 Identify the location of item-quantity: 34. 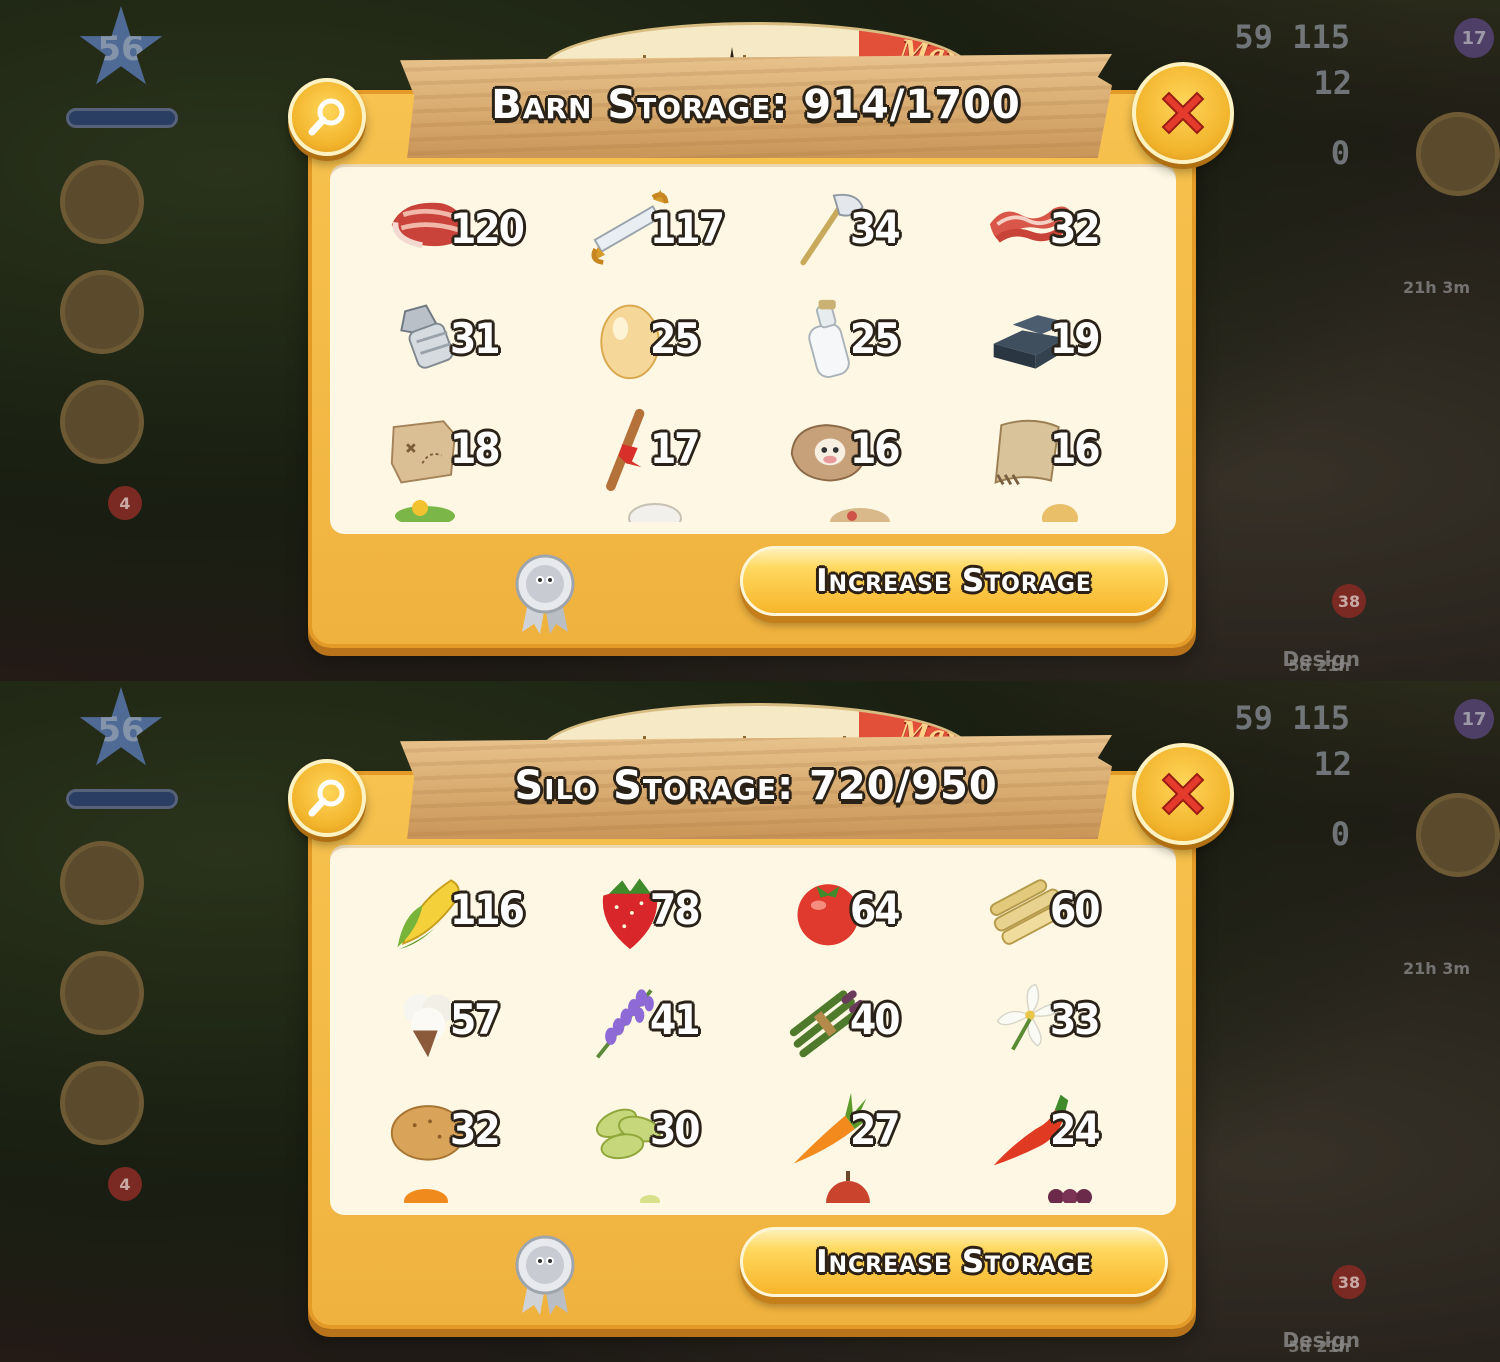
(875, 228).